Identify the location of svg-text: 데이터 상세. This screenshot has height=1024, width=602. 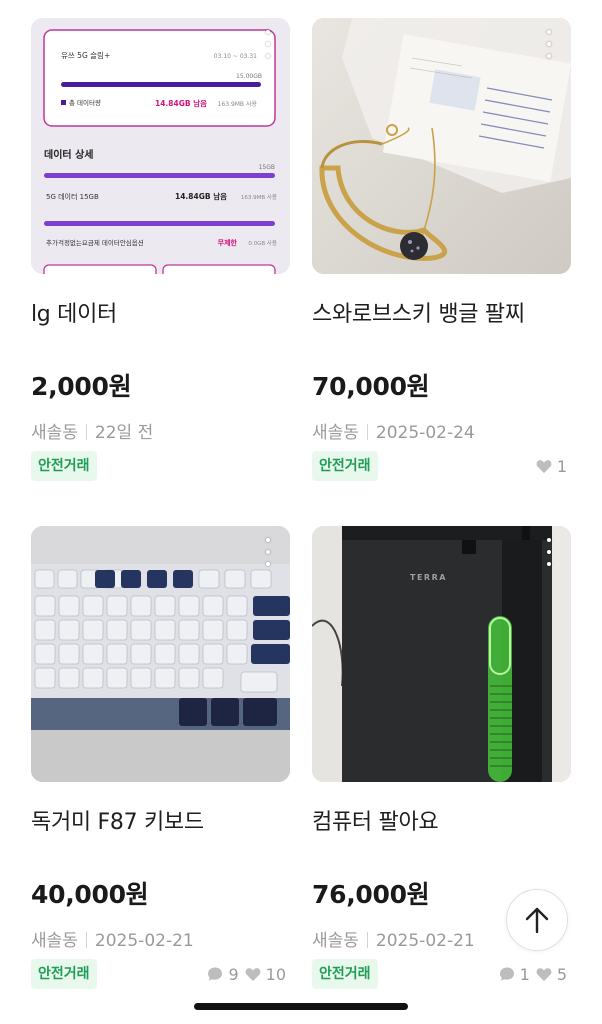
(68, 154).